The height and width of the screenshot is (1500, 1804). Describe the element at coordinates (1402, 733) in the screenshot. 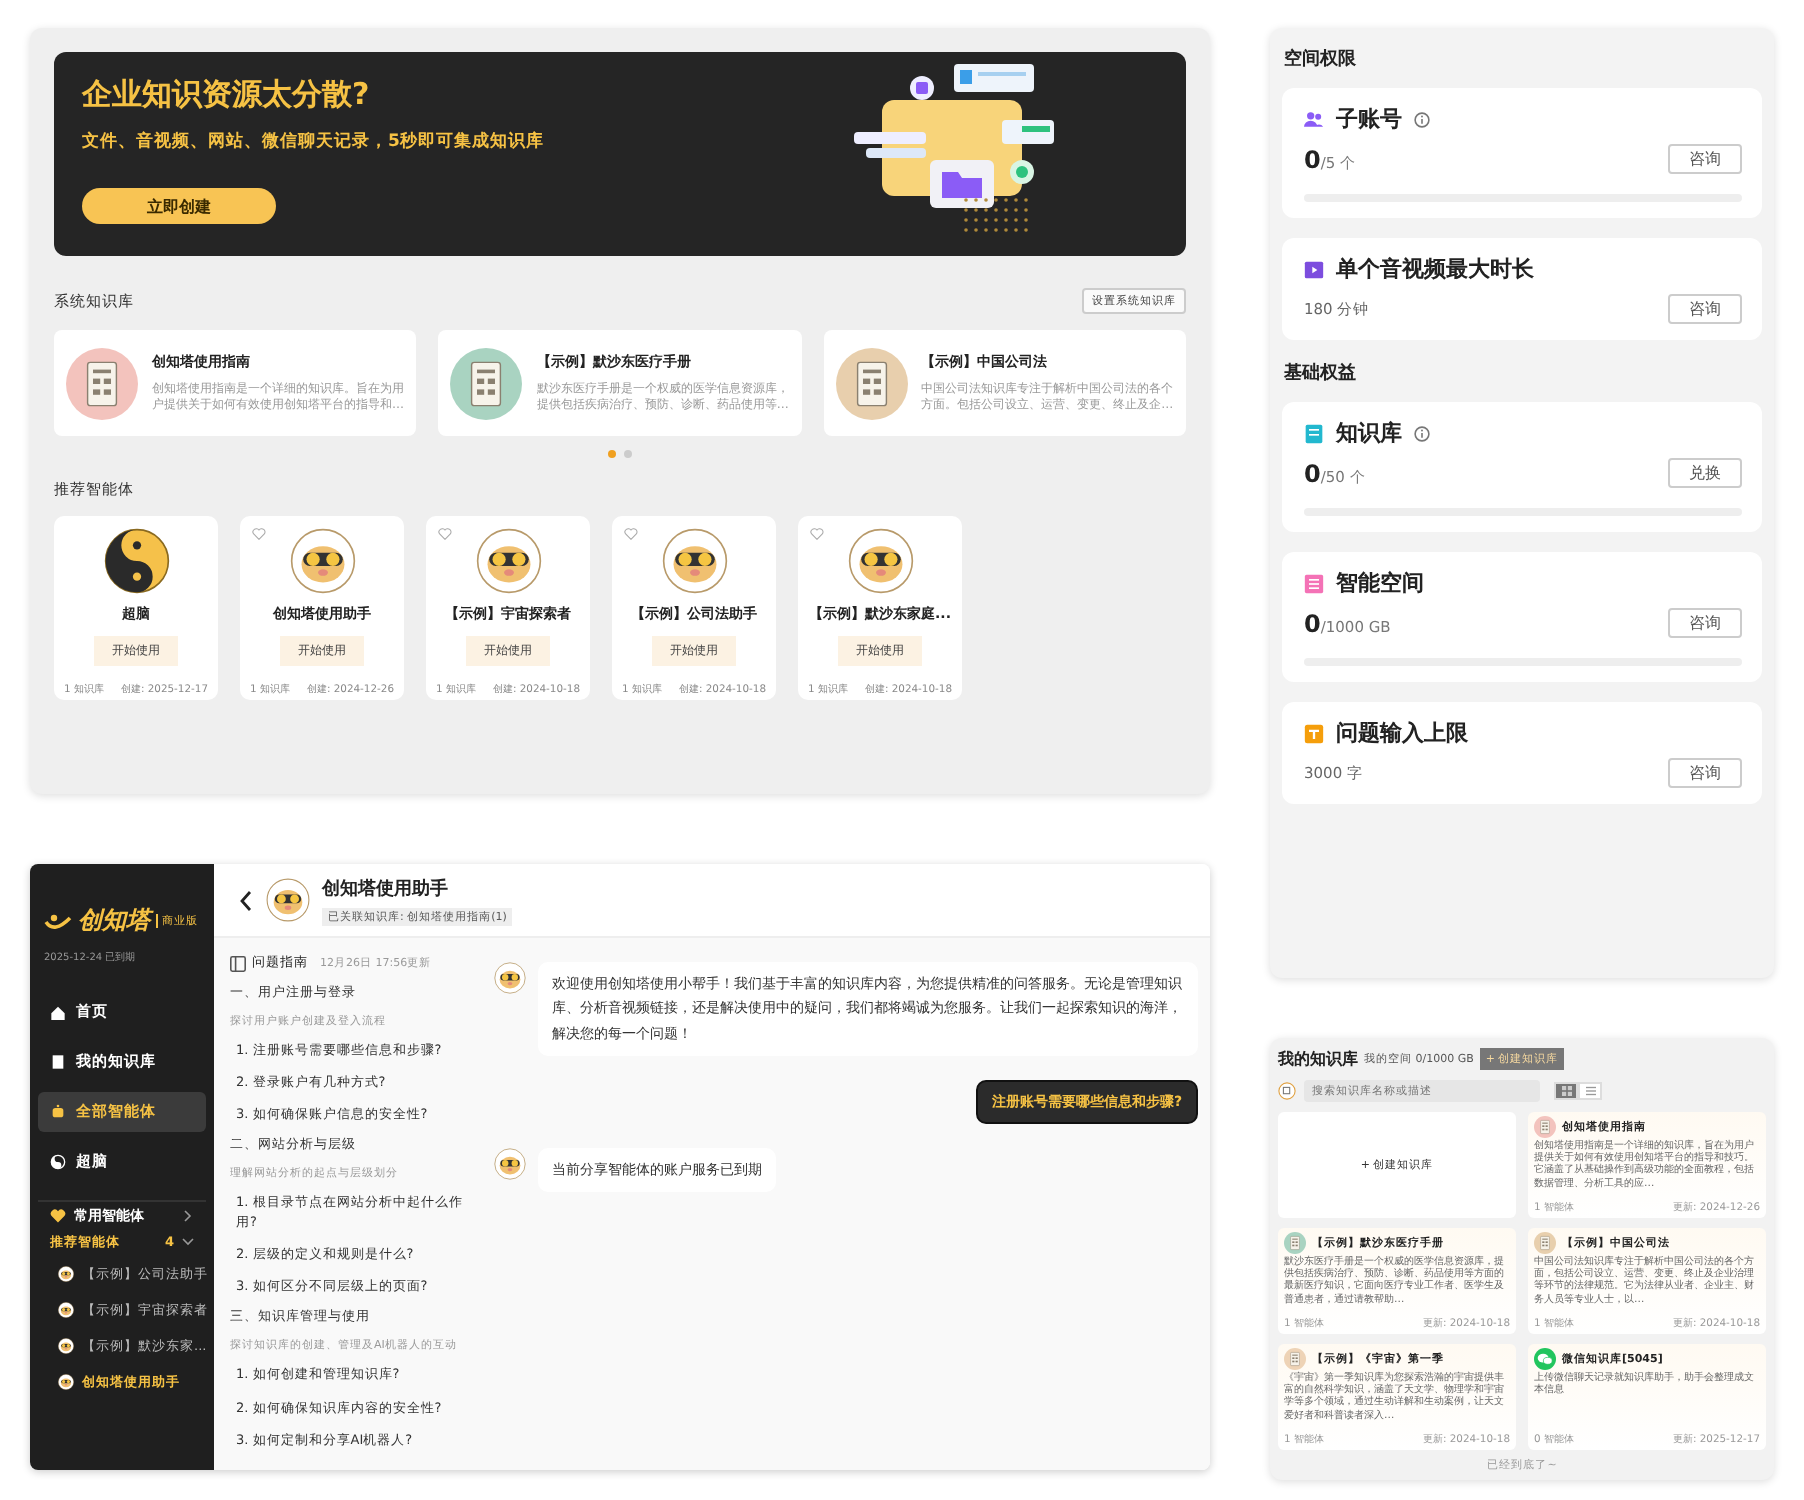

I see `quota-label: 问题输入上限` at that location.